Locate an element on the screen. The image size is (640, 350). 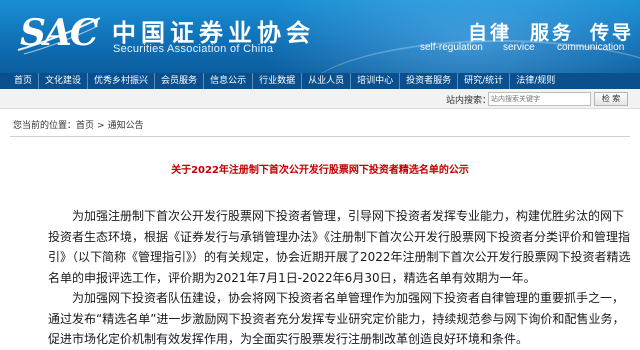
slogan-service: 服务 is located at coordinates (552, 33).